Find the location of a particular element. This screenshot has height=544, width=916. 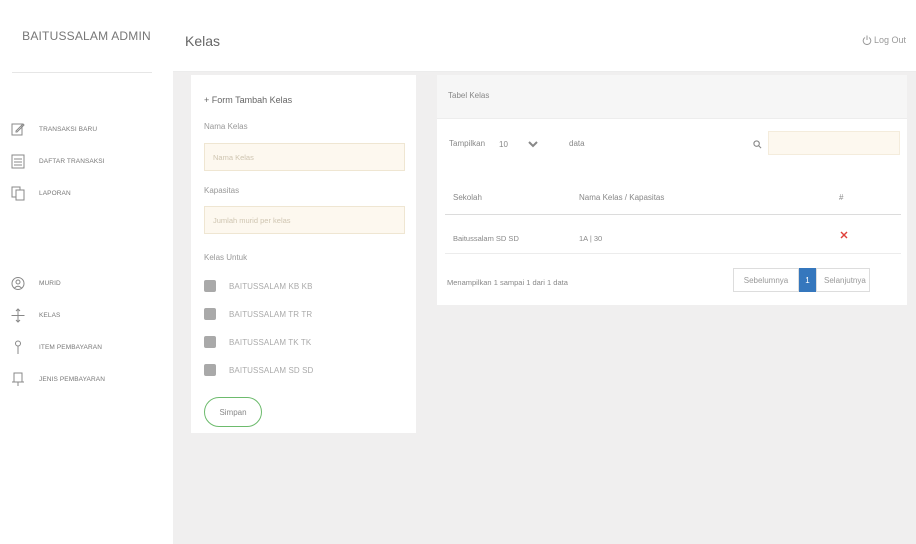

form-title: + Form Tambah Kelas is located at coordinates (248, 100).